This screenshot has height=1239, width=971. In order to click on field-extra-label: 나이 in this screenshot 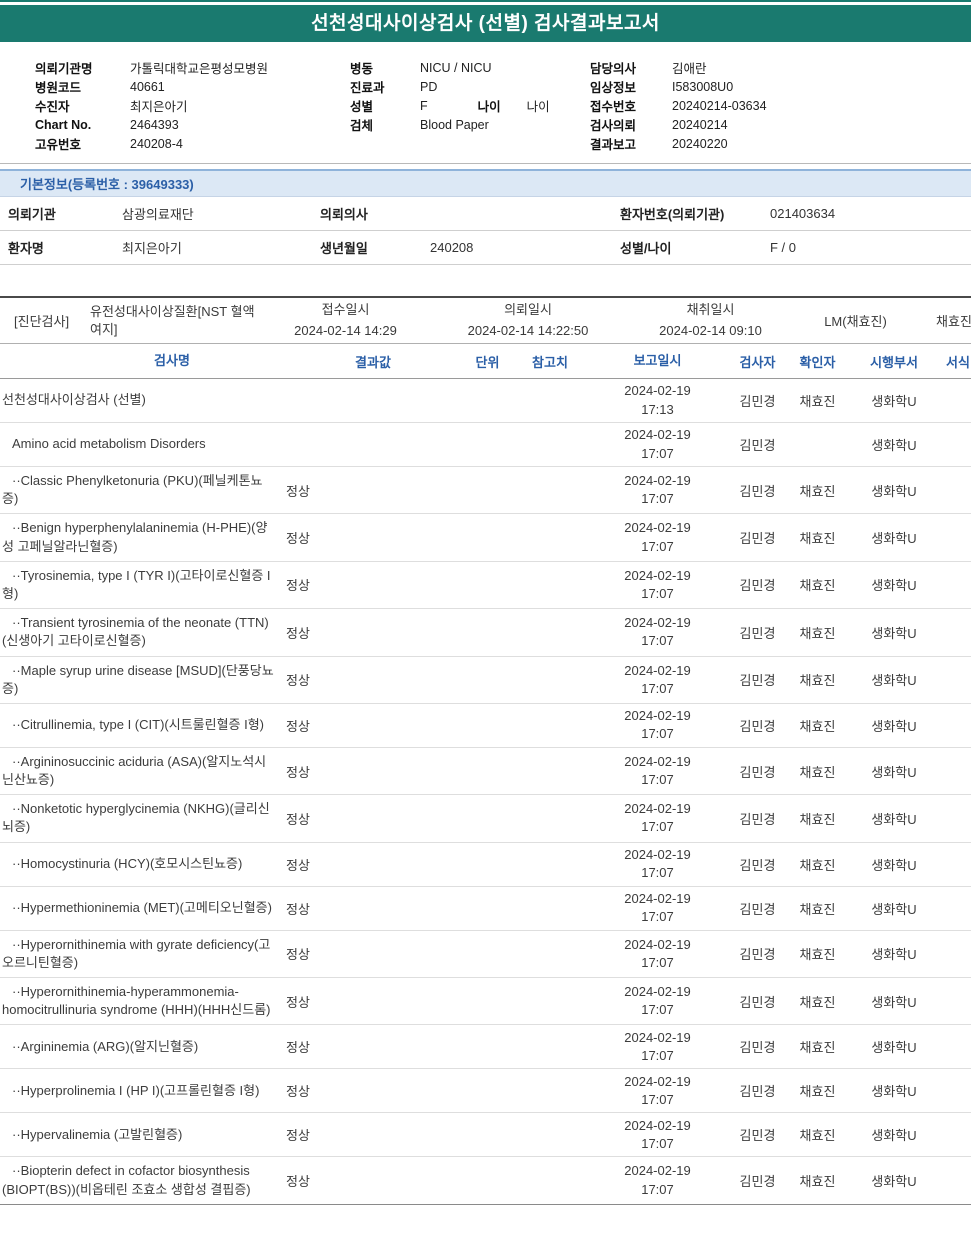, I will do `click(489, 107)`.